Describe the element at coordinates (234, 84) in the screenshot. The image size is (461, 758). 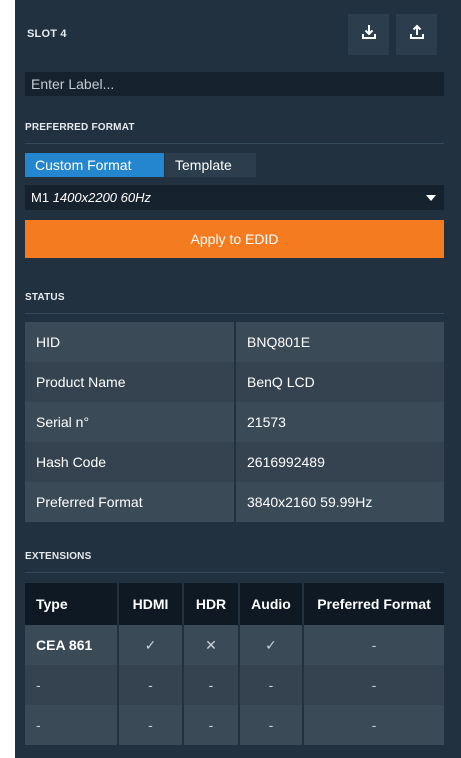
I see `label-input` at that location.